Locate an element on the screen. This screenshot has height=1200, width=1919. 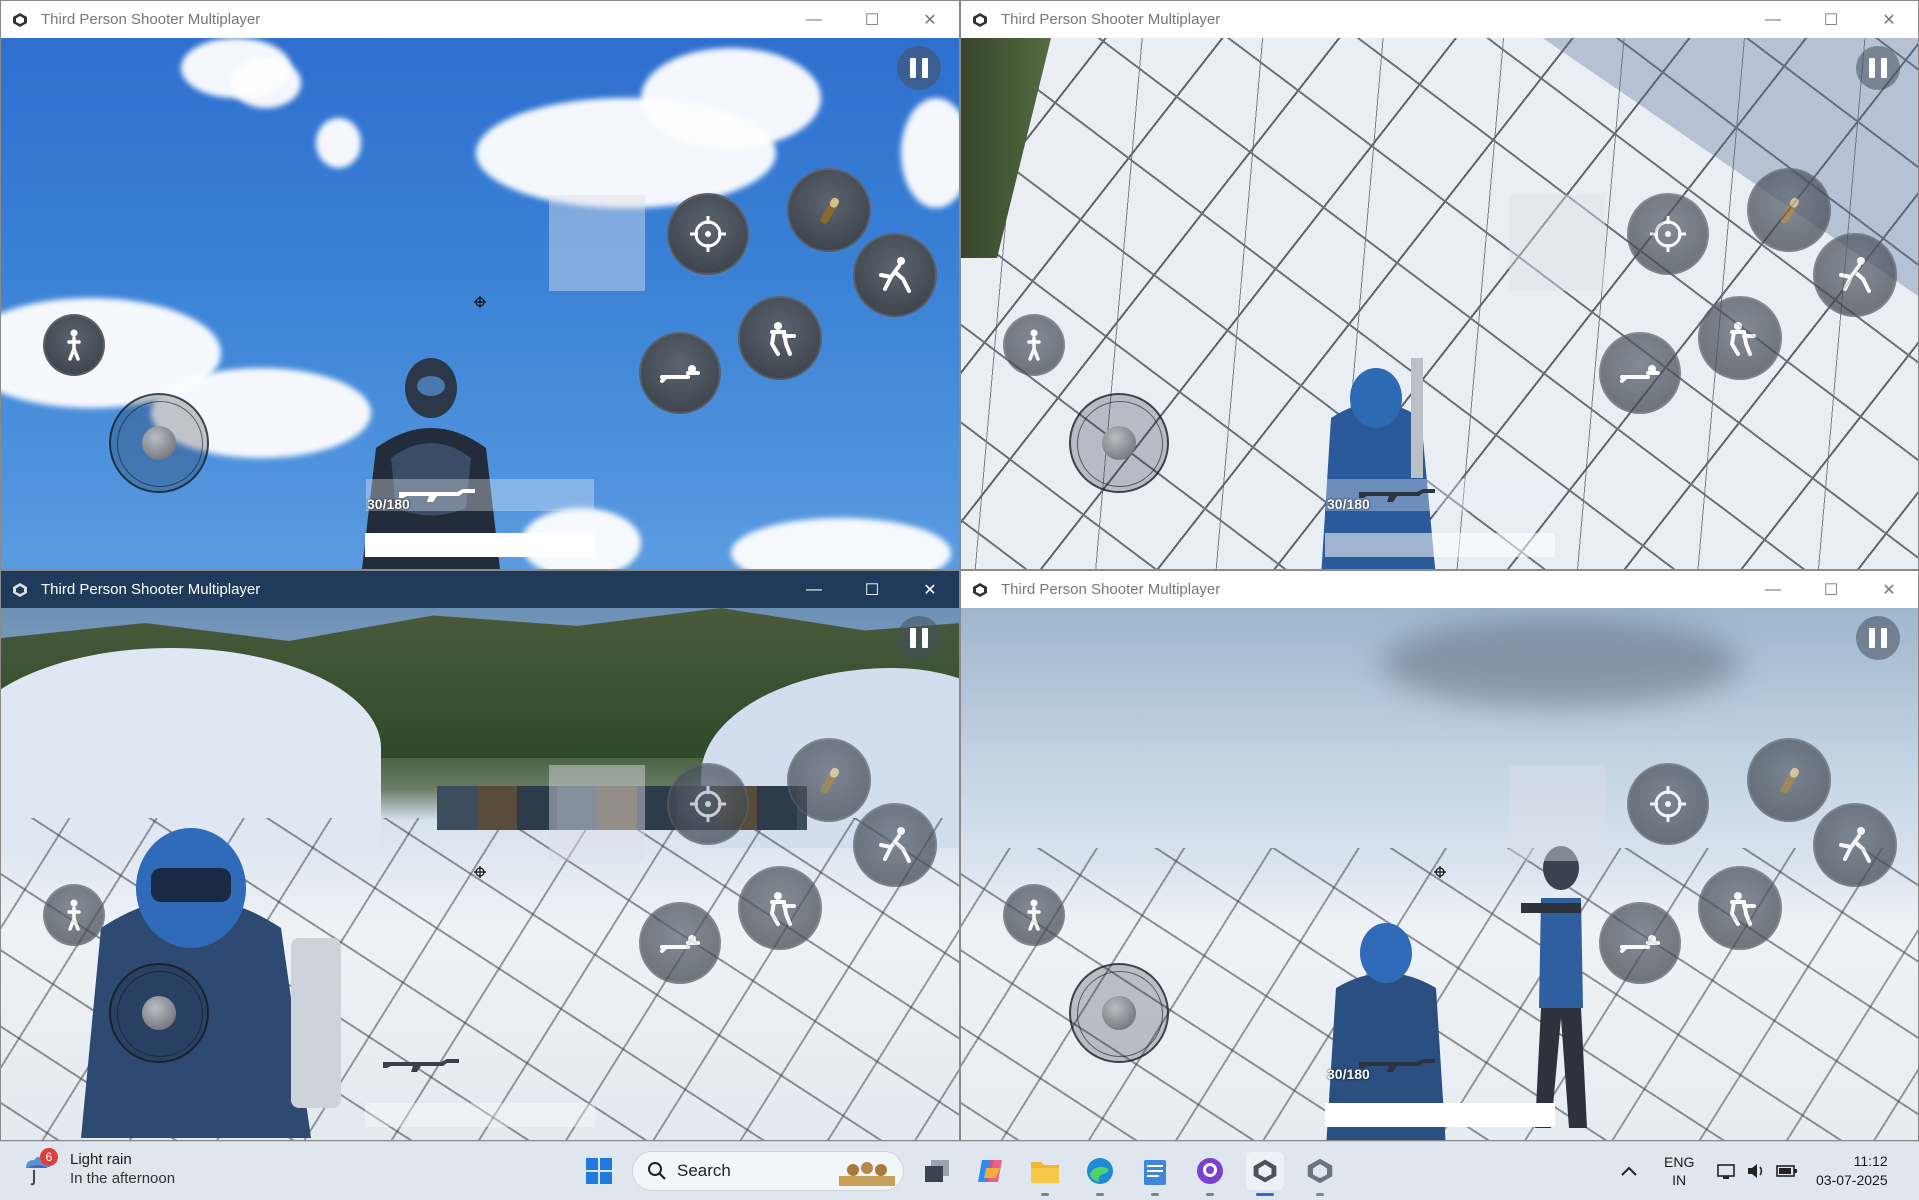
jump-icon is located at coordinates (1855, 275).